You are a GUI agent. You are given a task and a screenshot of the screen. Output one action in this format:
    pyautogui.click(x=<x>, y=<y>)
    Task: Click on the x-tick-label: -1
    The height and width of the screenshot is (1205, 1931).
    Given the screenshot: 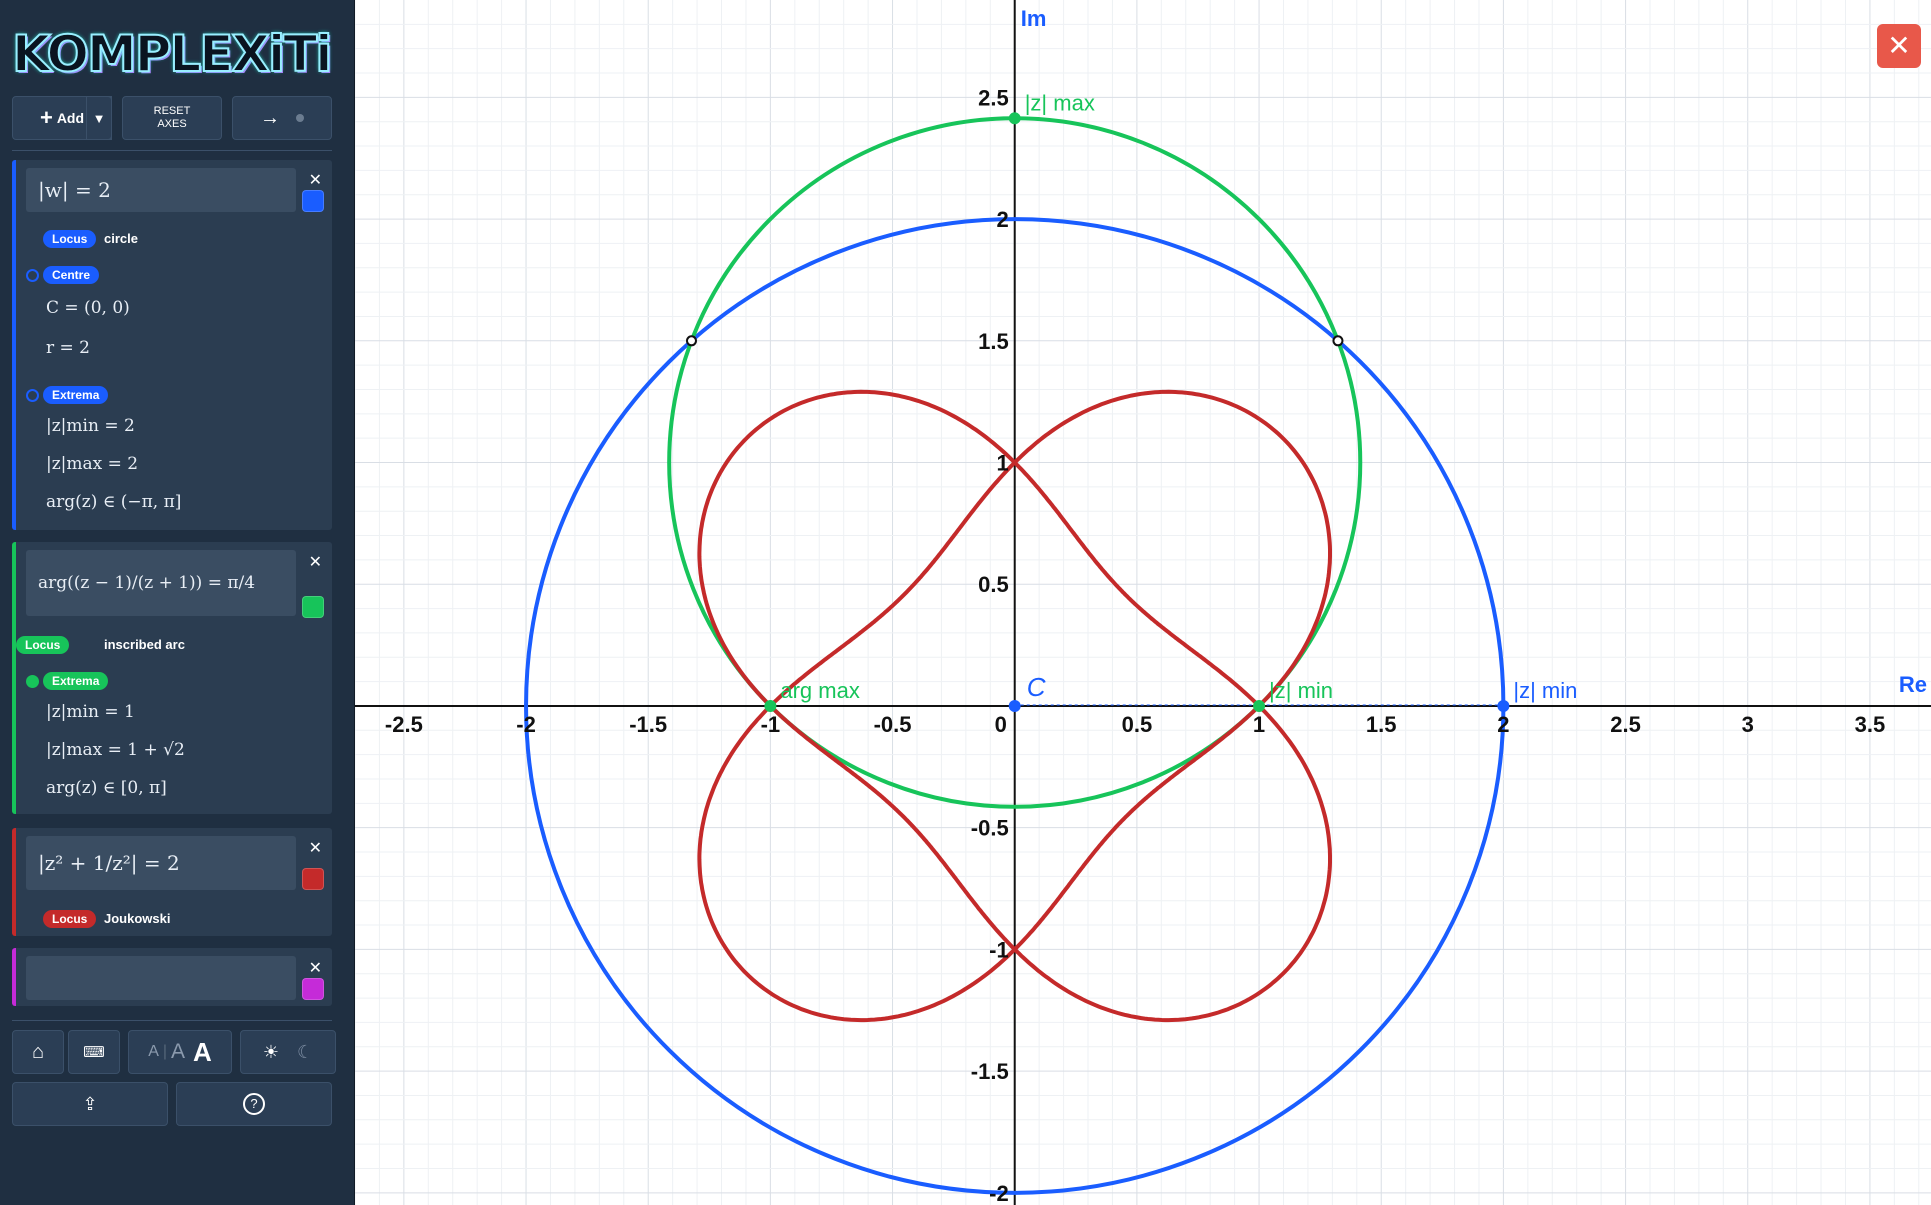 What is the action you would take?
    pyautogui.click(x=771, y=724)
    